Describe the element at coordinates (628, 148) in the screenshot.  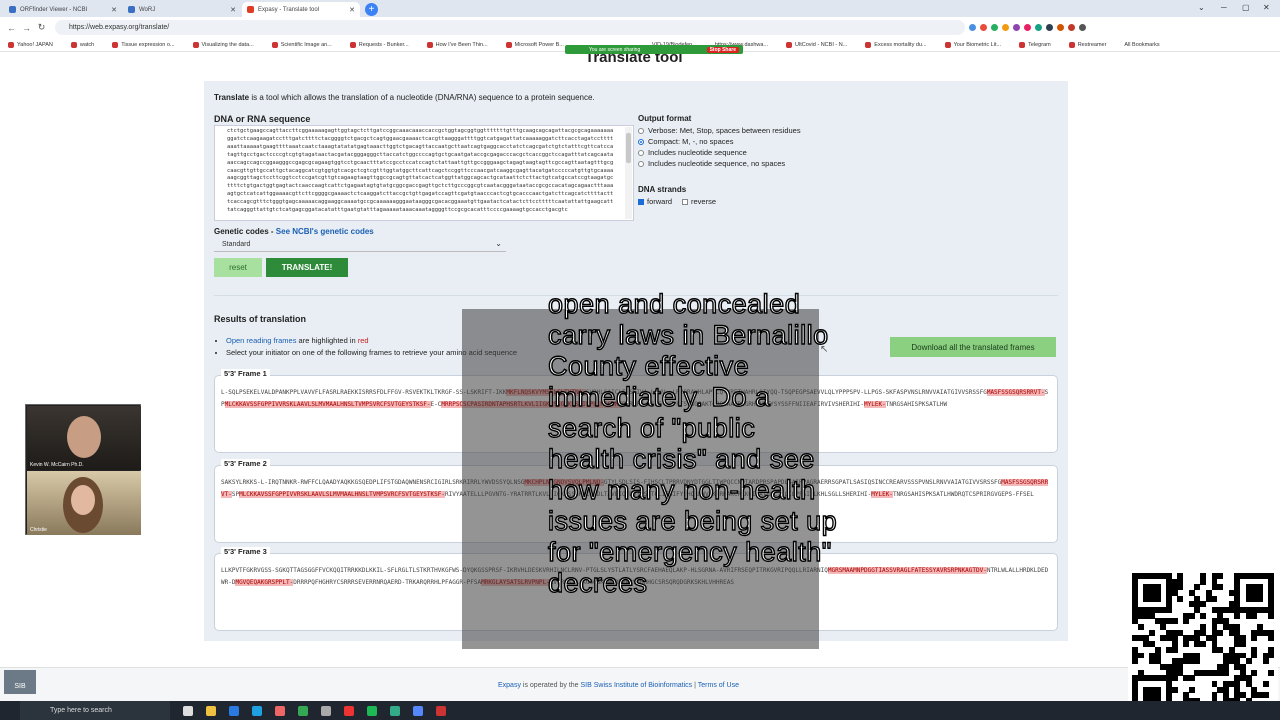
I see `scrollbar-thumb` at that location.